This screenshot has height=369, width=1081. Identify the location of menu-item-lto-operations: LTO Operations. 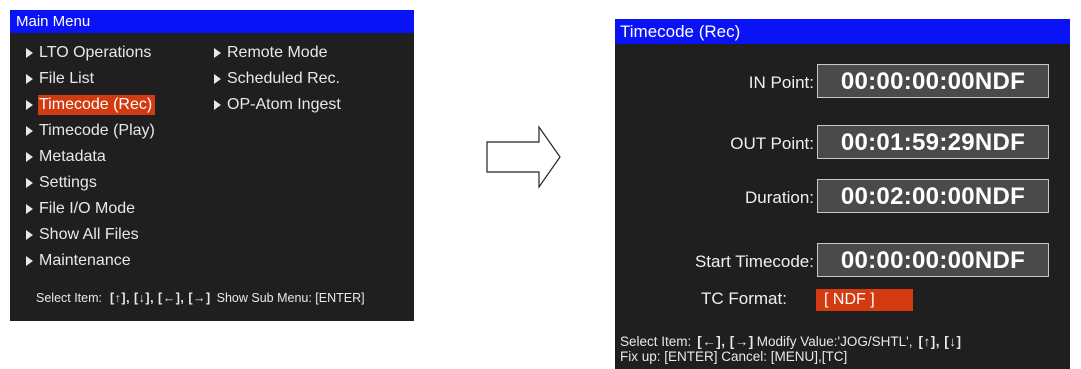
(92, 53).